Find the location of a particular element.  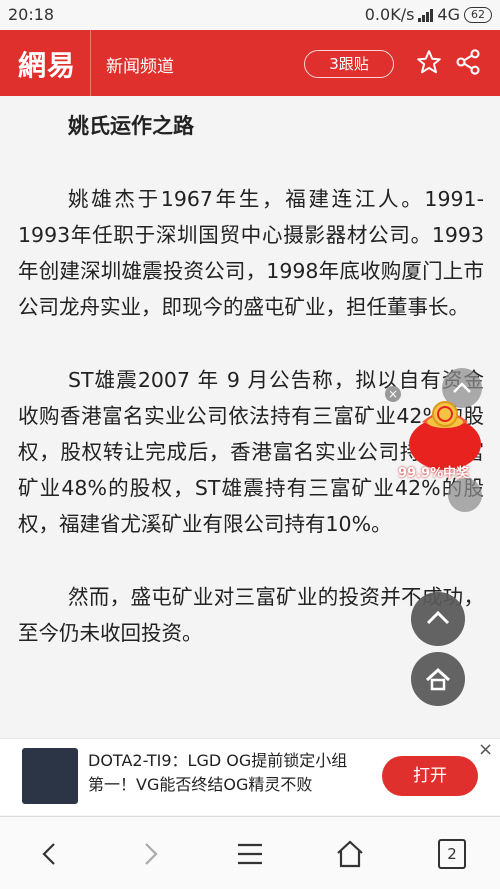

comments-button: 3跟贴 is located at coordinates (349, 64).